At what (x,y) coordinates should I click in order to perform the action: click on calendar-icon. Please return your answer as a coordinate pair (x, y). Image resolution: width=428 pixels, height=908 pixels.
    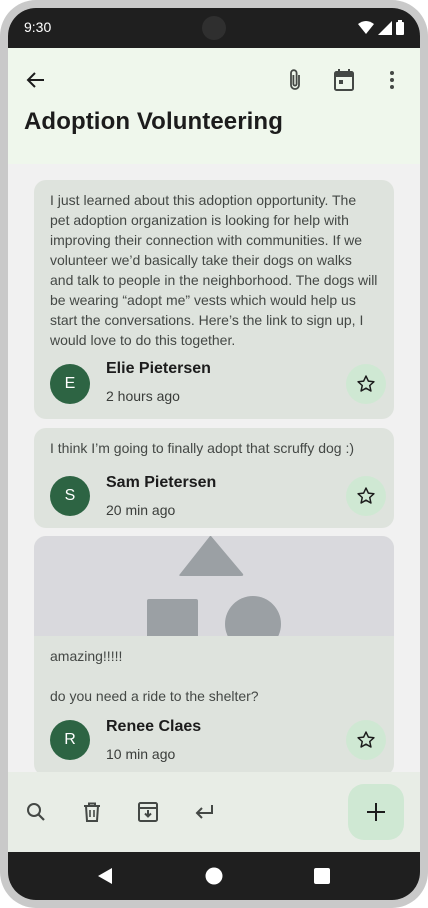
    Looking at the image, I should click on (344, 80).